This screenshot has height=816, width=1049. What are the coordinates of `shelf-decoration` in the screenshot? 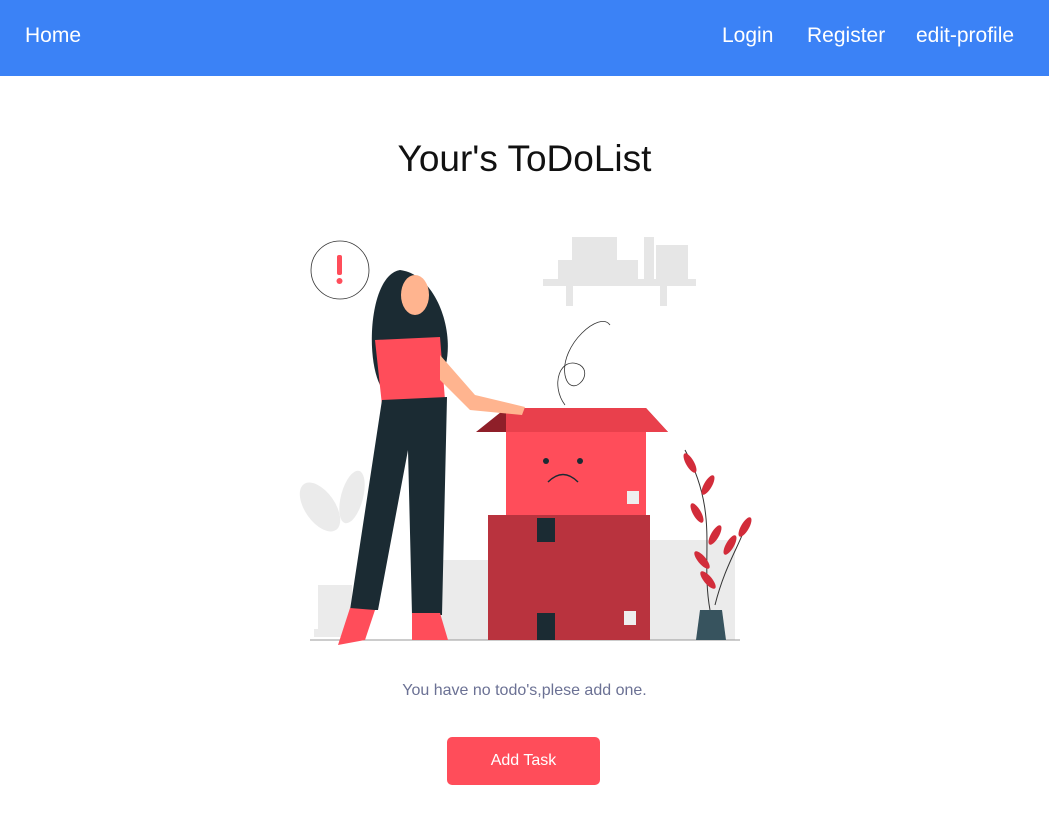 It's located at (619, 271).